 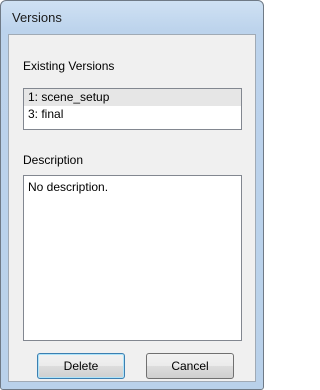 I want to click on description-label: Description, so click(x=53, y=160).